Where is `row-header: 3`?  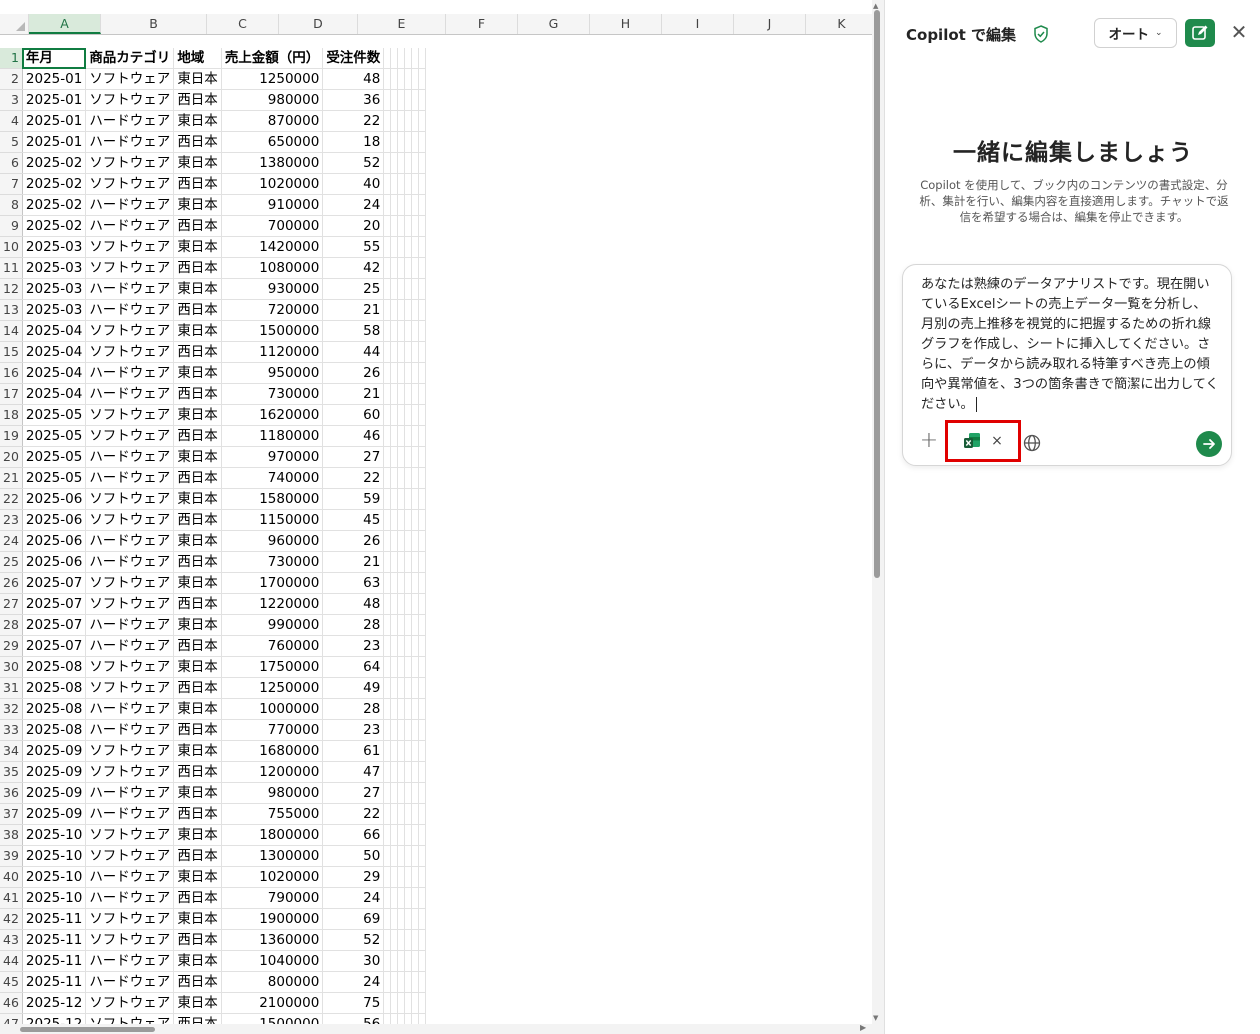
row-header: 3 is located at coordinates (11, 100).